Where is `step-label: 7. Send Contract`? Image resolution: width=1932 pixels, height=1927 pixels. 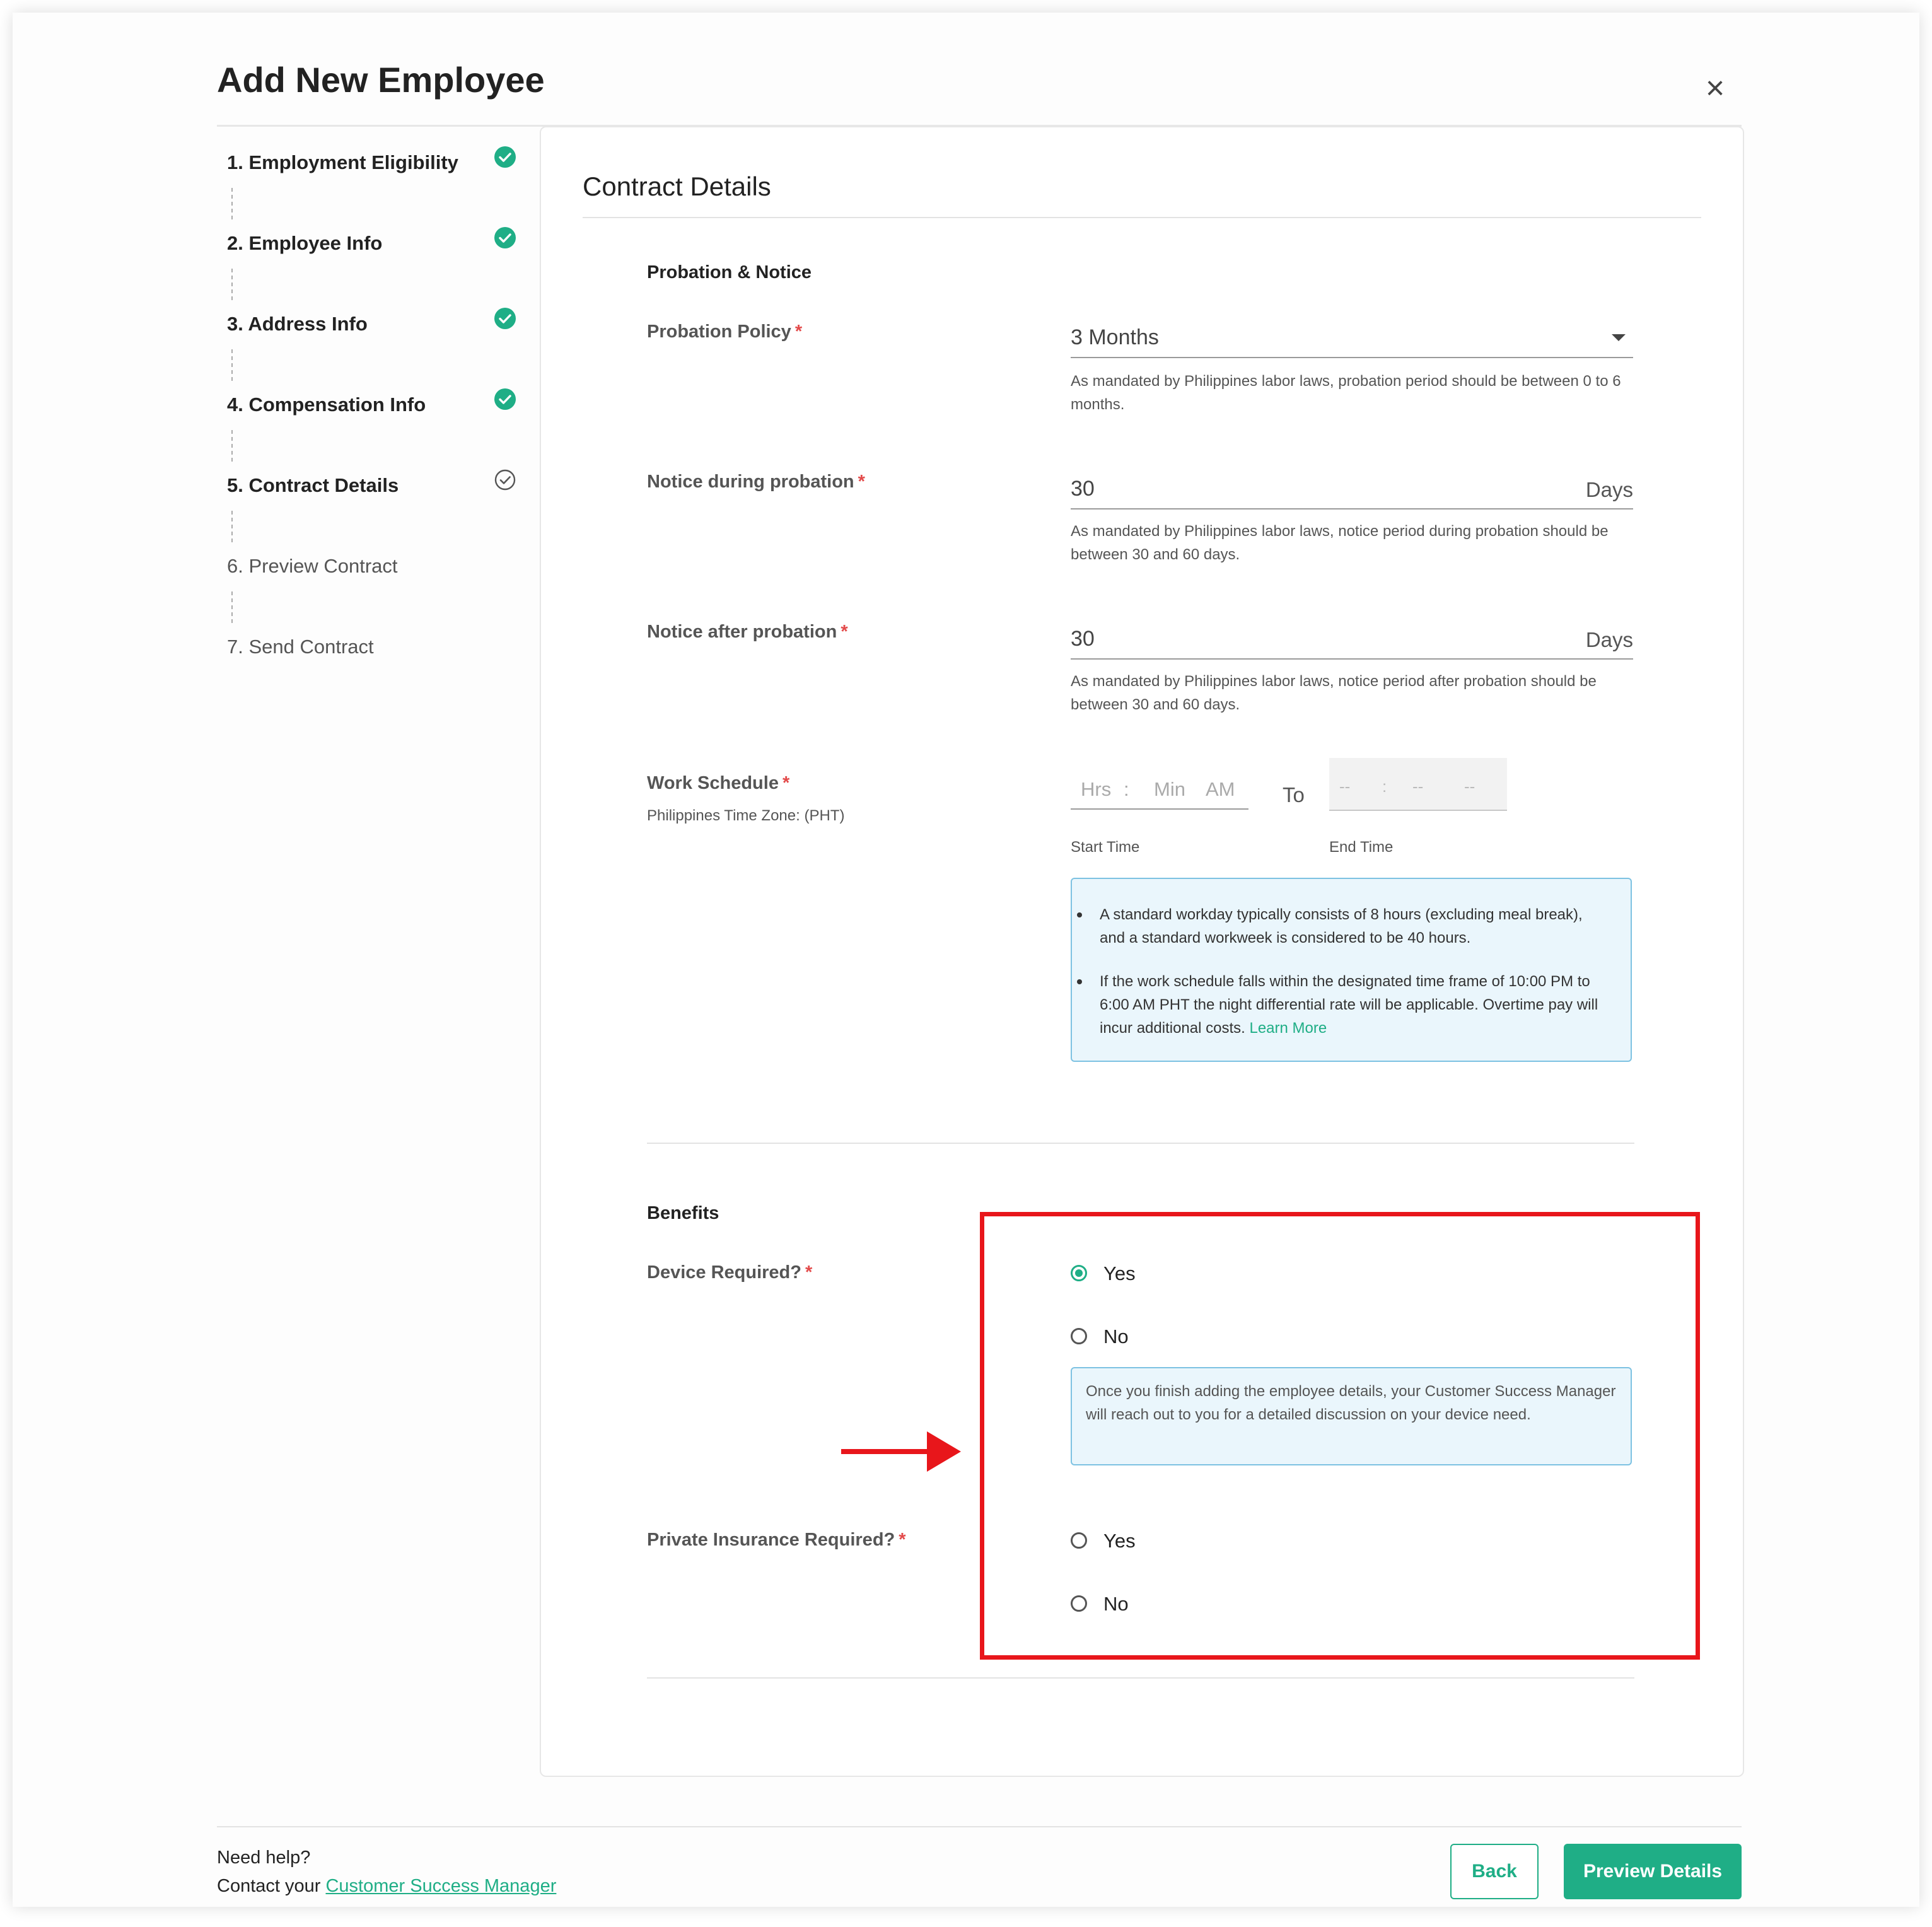
step-label: 7. Send Contract is located at coordinates (300, 647).